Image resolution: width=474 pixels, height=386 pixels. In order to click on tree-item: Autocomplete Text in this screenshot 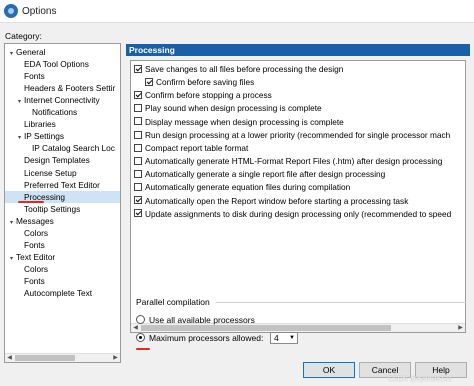, I will do `click(53, 293)`.